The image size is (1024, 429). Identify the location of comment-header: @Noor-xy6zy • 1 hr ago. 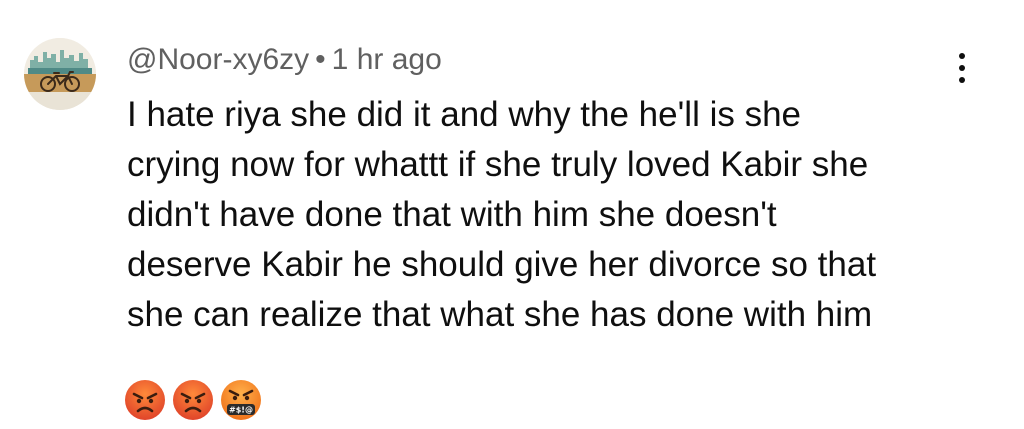
(284, 60).